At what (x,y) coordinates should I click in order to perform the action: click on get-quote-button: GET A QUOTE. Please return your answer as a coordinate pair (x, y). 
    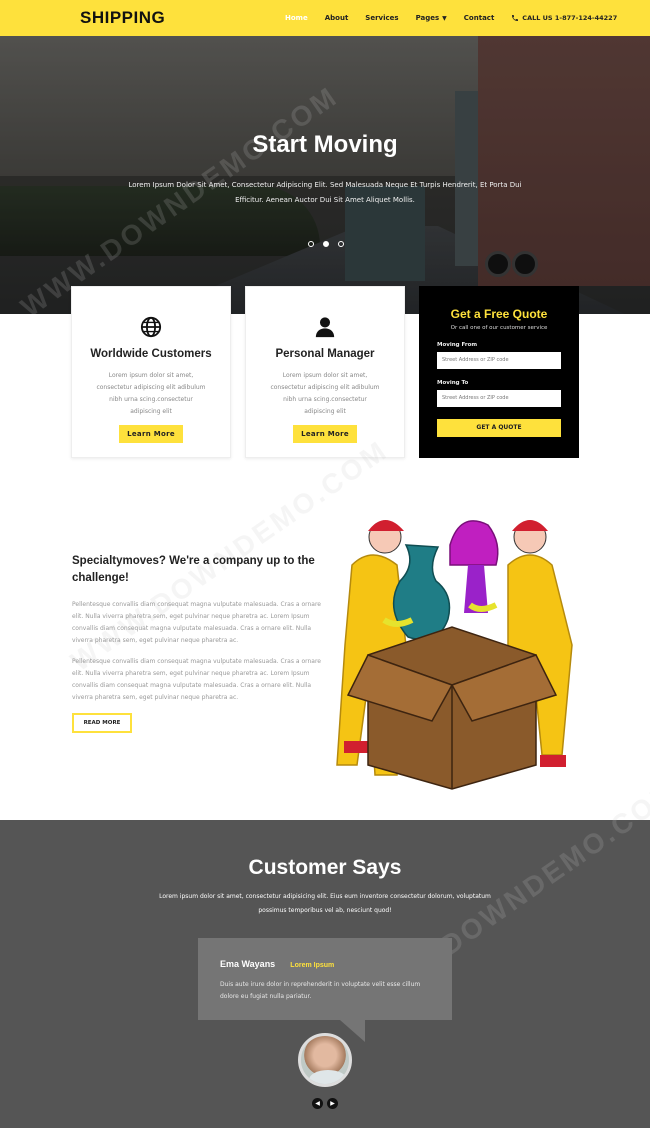
    Looking at the image, I should click on (499, 428).